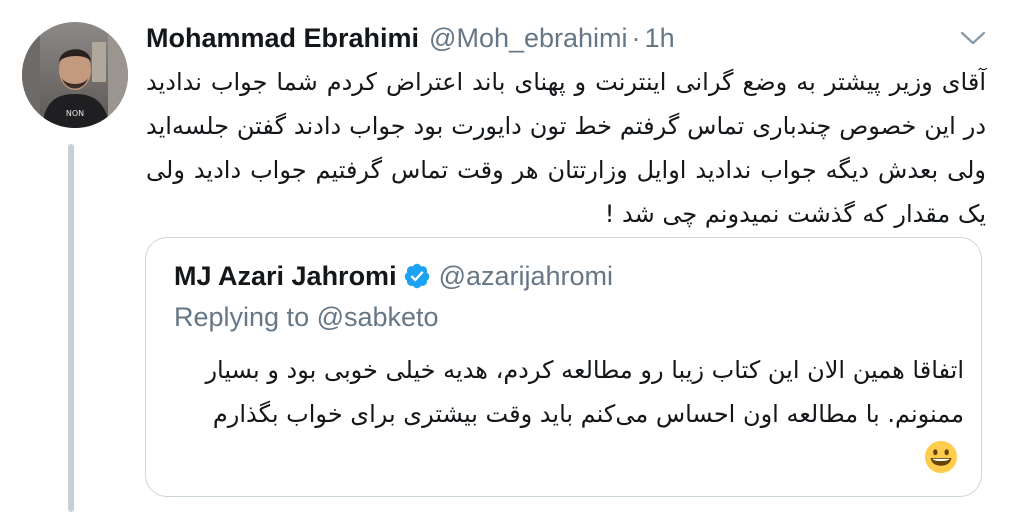 This screenshot has width=1027, height=512. Describe the element at coordinates (75, 113) in the screenshot. I see `svg-text: NON` at that location.